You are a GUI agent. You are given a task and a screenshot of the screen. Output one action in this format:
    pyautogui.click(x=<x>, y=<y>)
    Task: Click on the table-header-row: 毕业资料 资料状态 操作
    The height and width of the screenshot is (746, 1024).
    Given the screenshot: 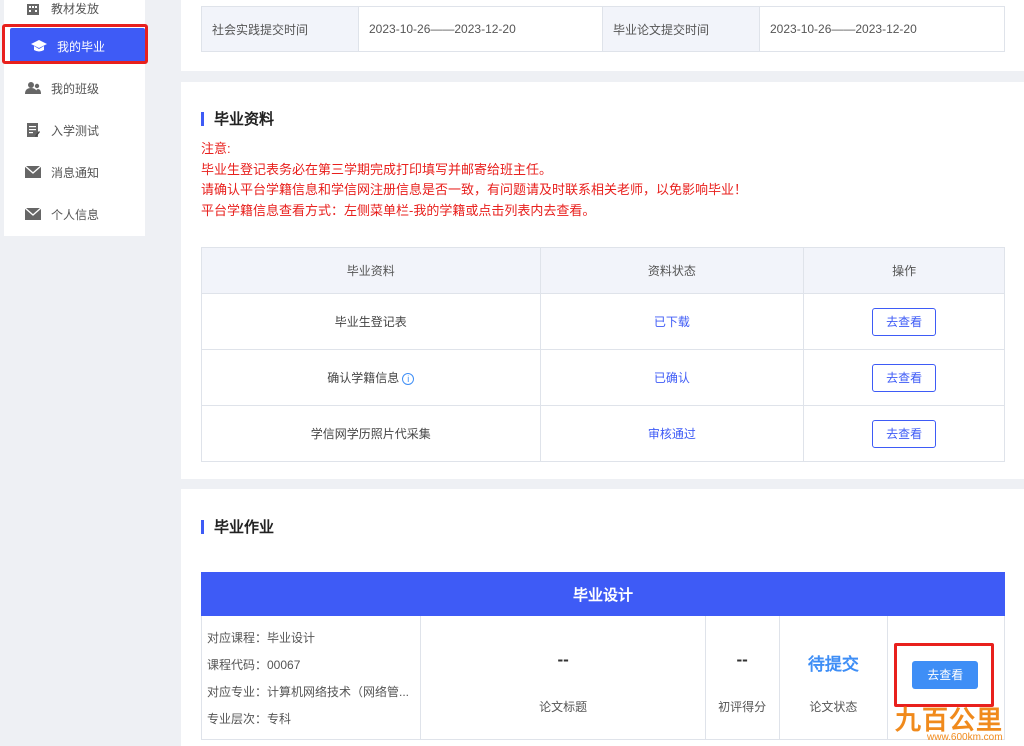 What is the action you would take?
    pyautogui.click(x=603, y=270)
    